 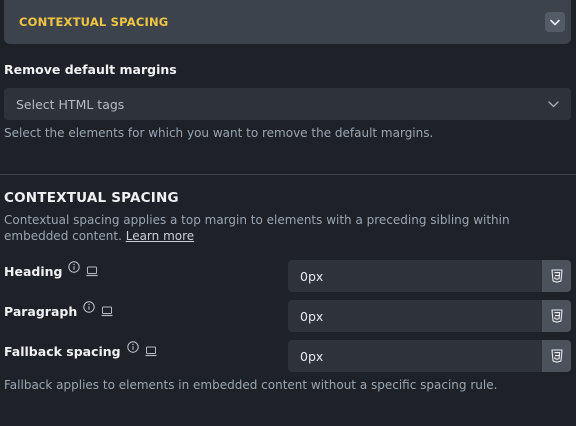 I want to click on heading-row-label: Heading, so click(x=51, y=269).